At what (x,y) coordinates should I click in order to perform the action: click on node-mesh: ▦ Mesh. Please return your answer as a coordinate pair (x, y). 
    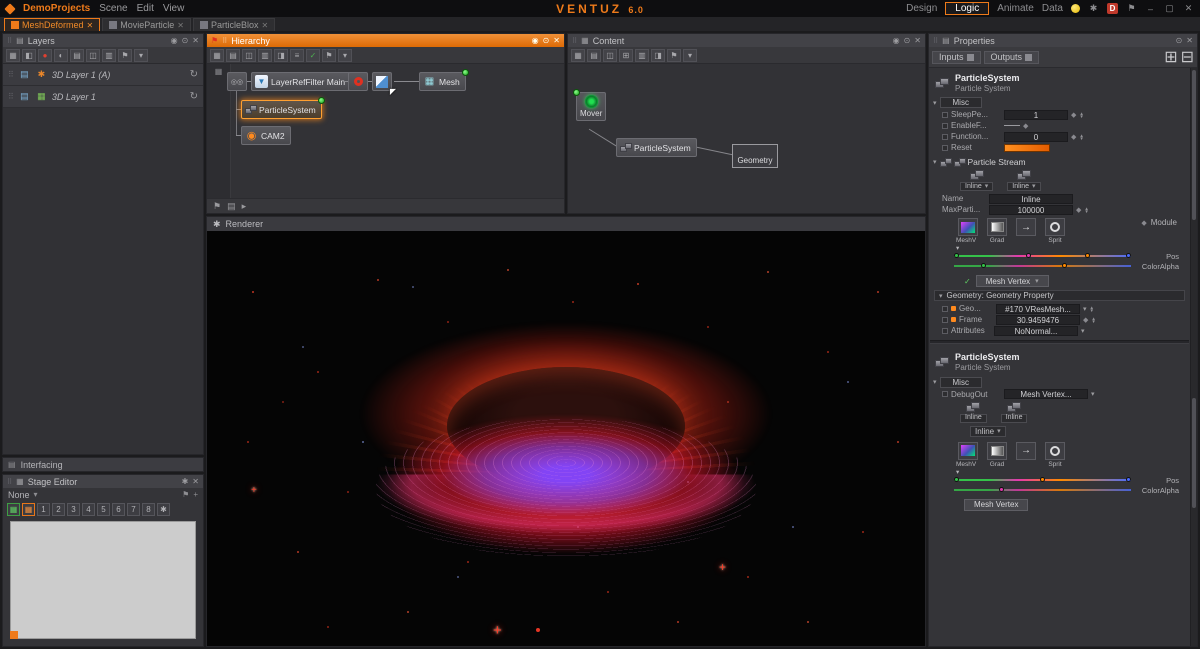
    Looking at the image, I should click on (444, 80).